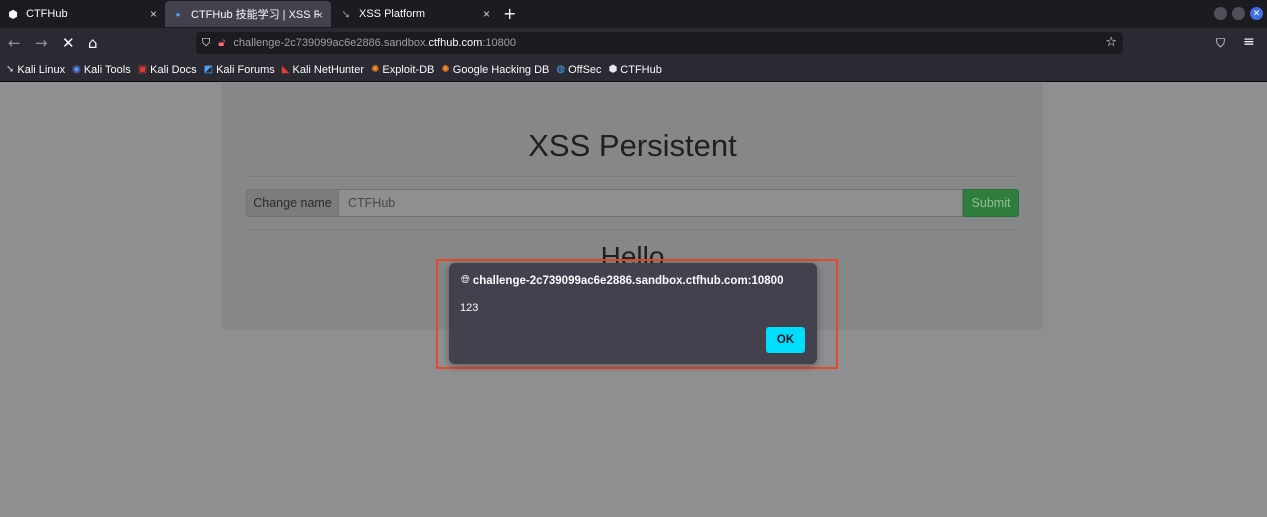 The image size is (1267, 517). I want to click on bookmark-label: Google Hacking DB, so click(501, 69).